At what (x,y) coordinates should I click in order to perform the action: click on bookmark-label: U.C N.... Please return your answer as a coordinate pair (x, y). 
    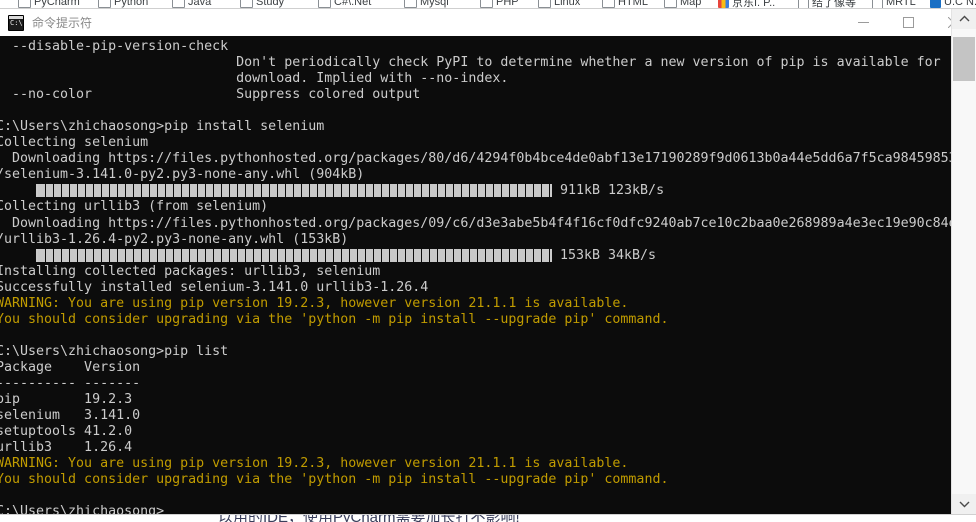
    Looking at the image, I should click on (960, 4).